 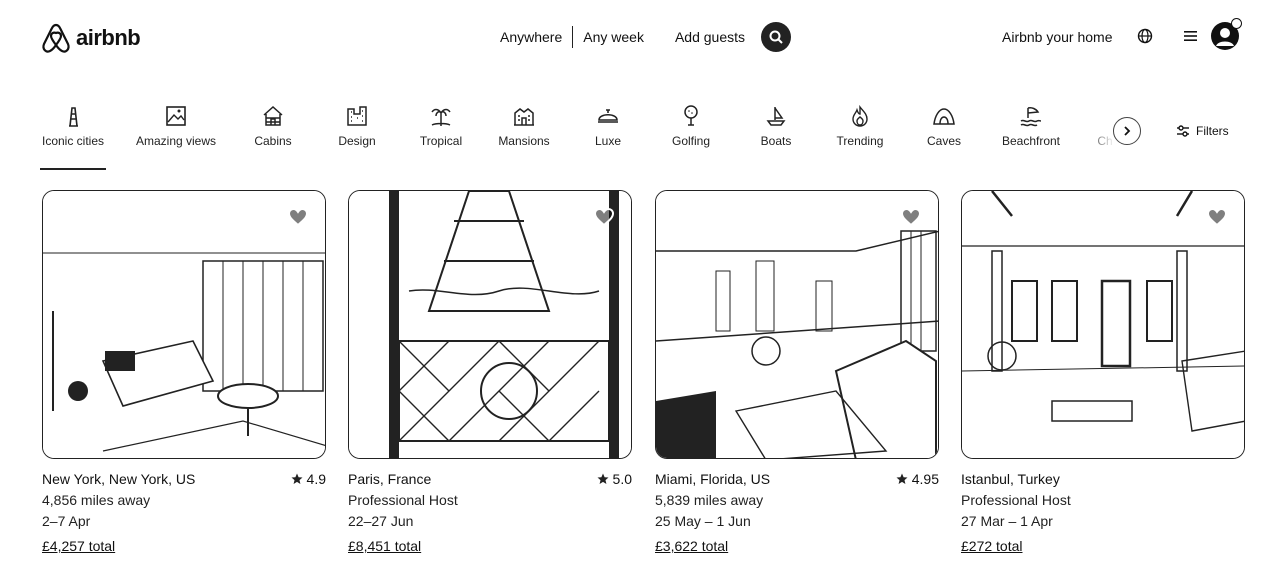 I want to click on istanbul-room-photo, so click(x=1103, y=324).